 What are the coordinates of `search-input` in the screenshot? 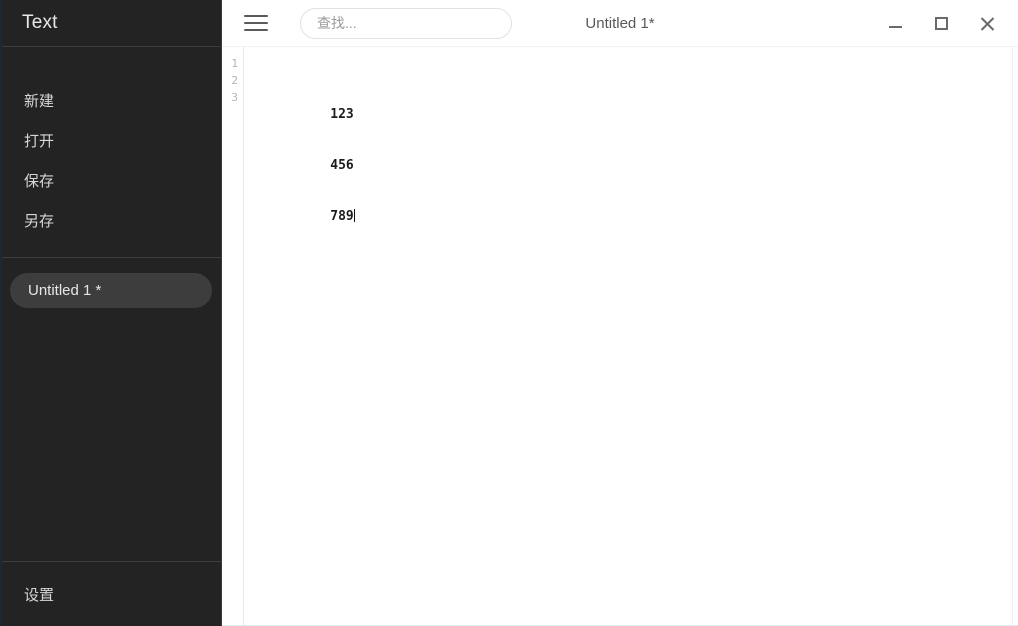 It's located at (406, 23).